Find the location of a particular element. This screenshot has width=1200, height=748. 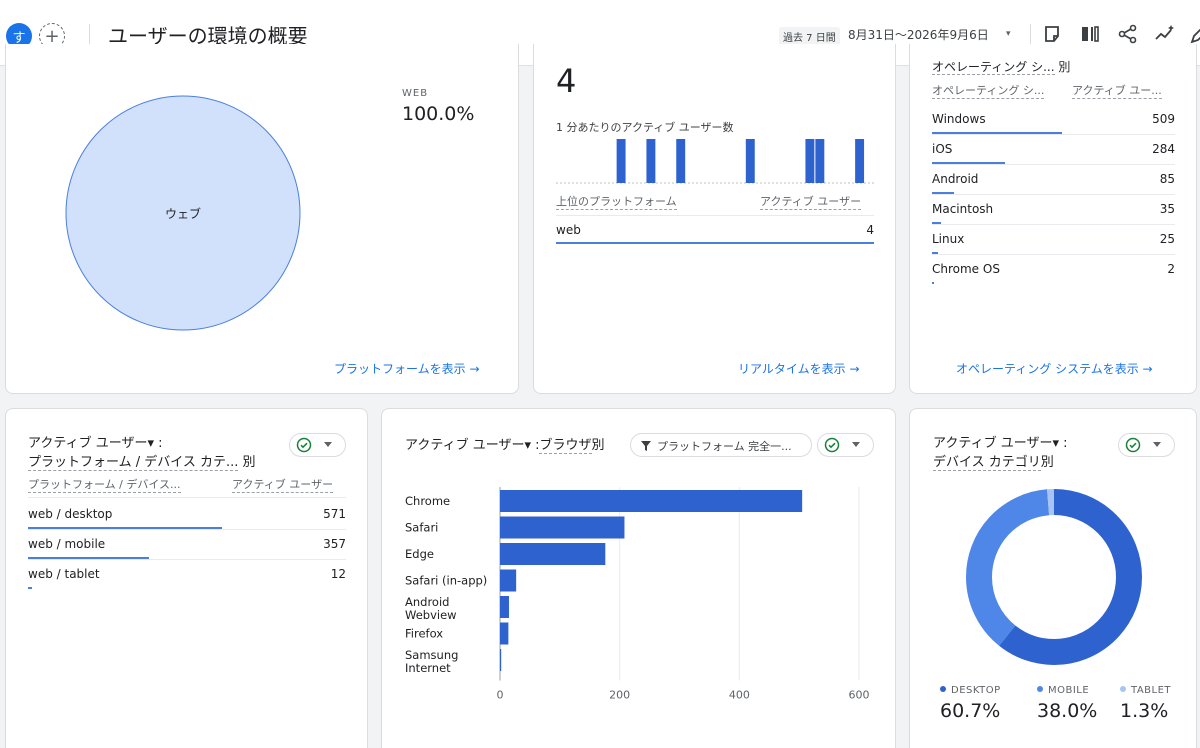

y-category-label: Samsung Internet is located at coordinates (431, 661).